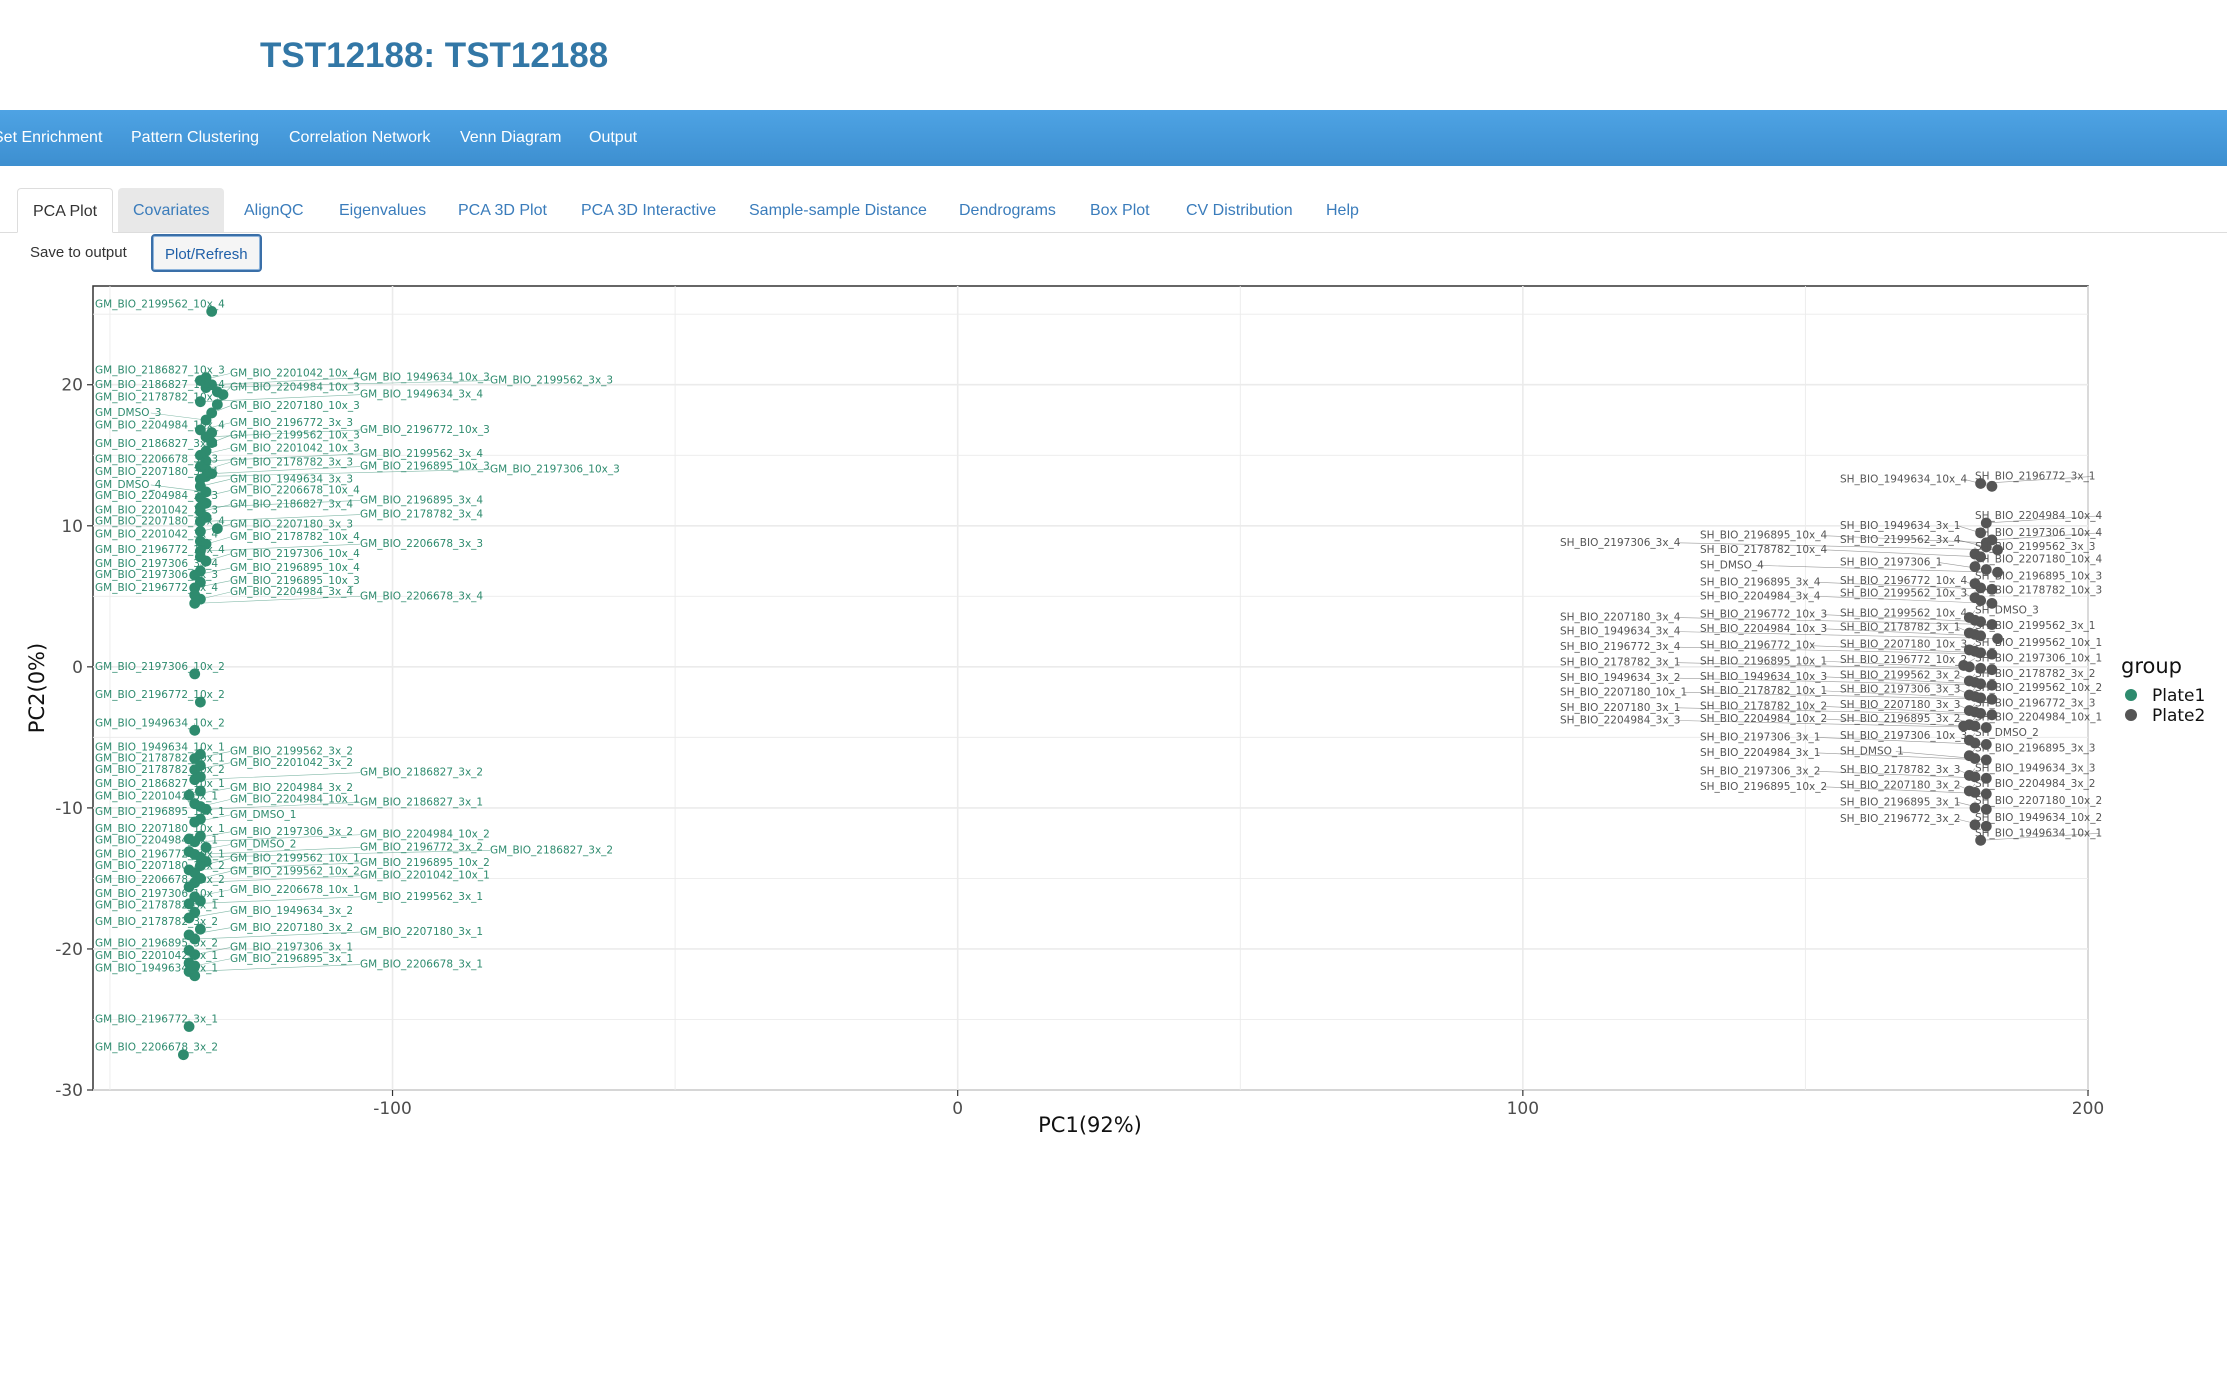 The image size is (2227, 1384). I want to click on point-label: SH_BIO_2199562_10x_1, so click(2038, 643).